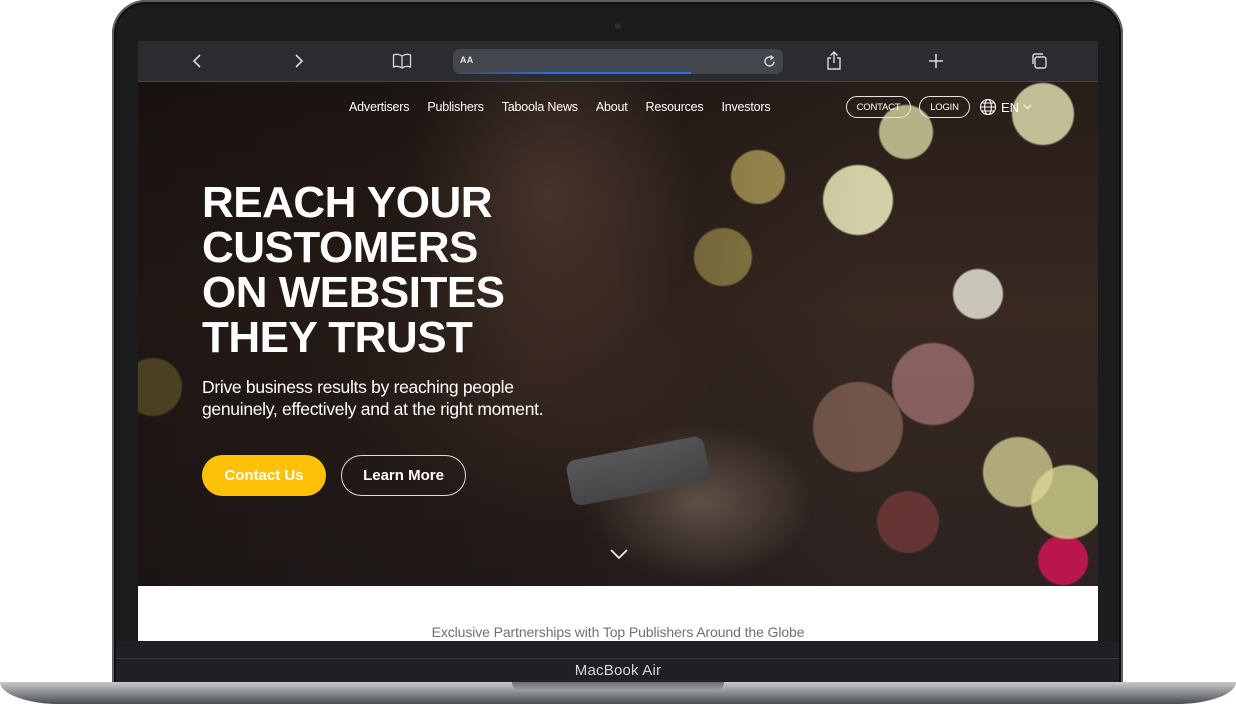 This screenshot has width=1236, height=710. I want to click on nav-resources: Resources, so click(675, 107).